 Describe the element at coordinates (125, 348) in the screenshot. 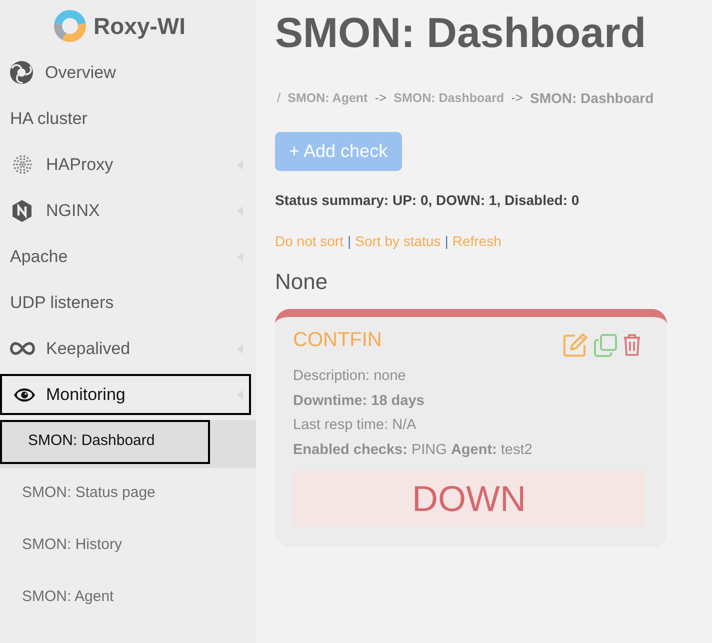

I see `sidebar-menu-item: Keepalived` at that location.